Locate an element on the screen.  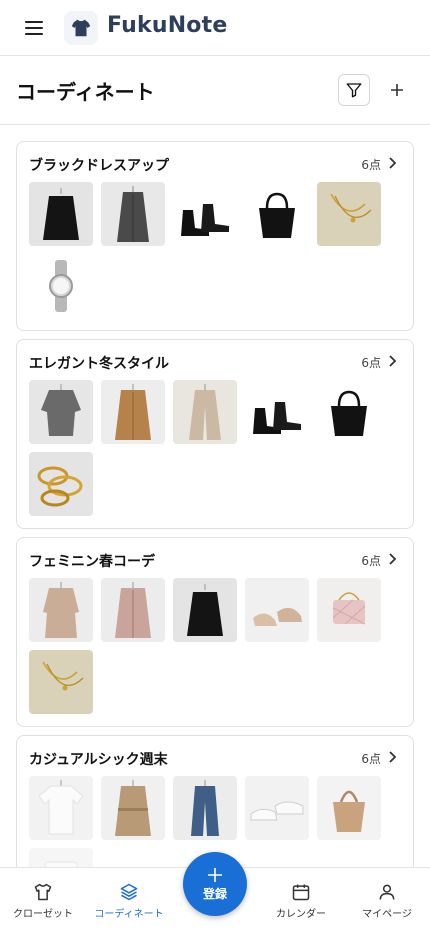
nav-closet: クローゼット is located at coordinates (43, 900).